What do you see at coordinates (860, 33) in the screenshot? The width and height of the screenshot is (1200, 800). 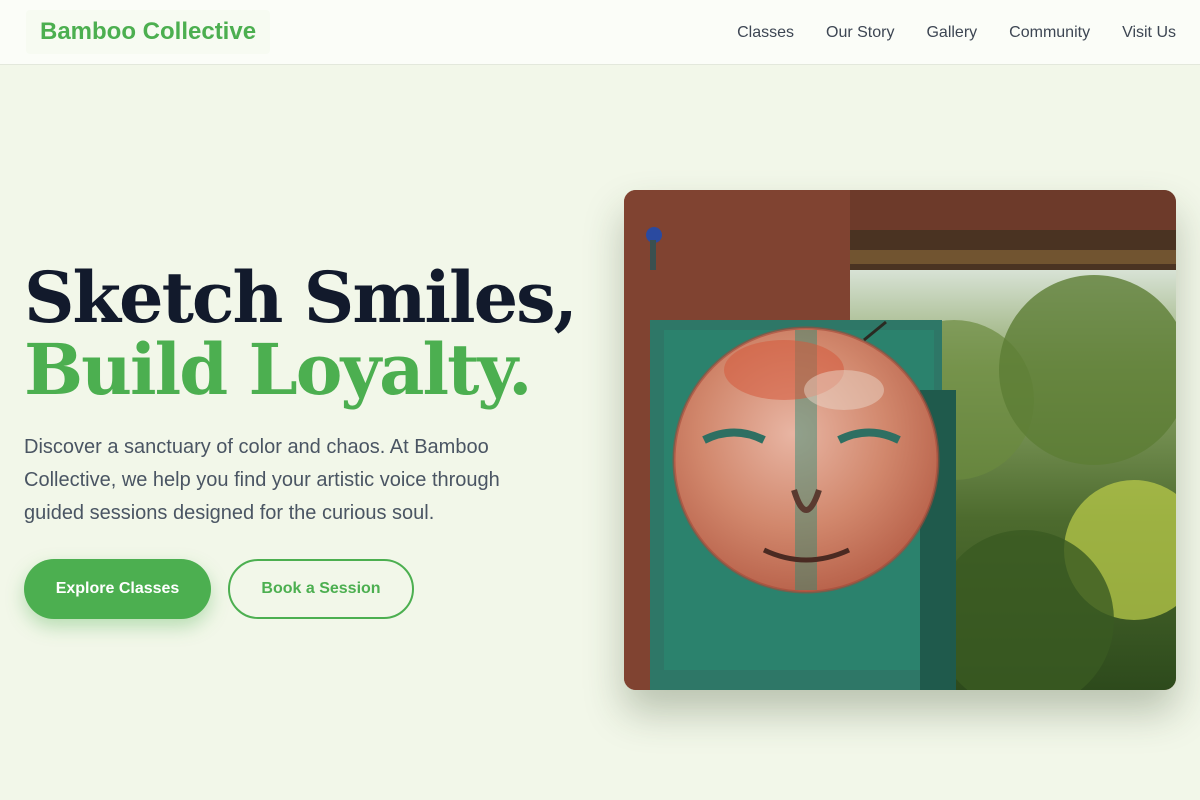 I see `nav-link-our-story: Our Story` at bounding box center [860, 33].